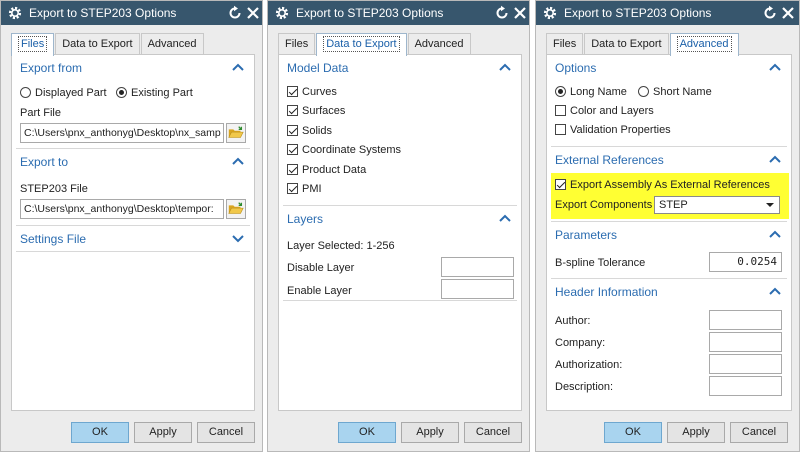 The image size is (800, 452). What do you see at coordinates (344, 150) in the screenshot?
I see `checkbox-coordinate-systems: Coordinate Systems` at bounding box center [344, 150].